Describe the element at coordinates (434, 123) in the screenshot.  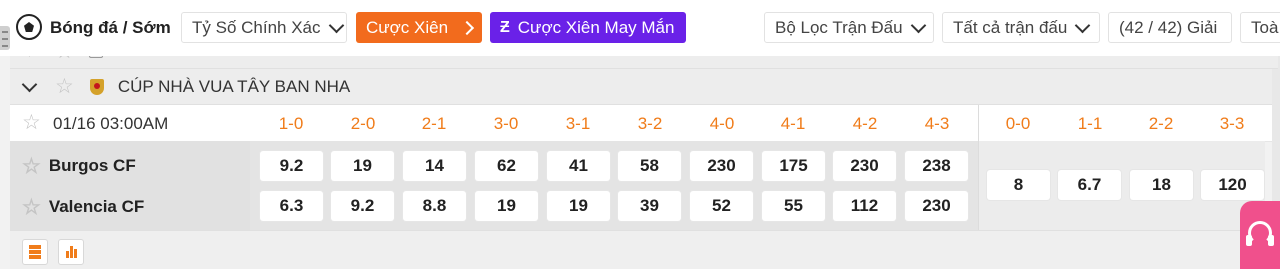
I see `score-label: 2-1` at that location.